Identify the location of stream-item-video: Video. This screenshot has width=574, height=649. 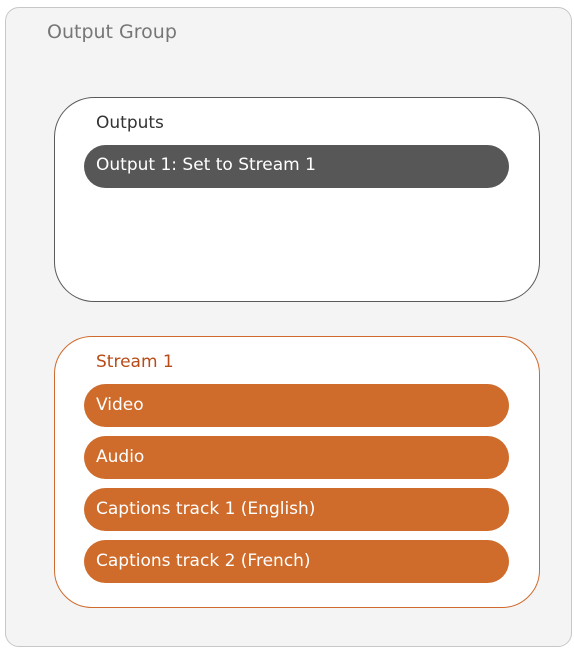
(296, 405).